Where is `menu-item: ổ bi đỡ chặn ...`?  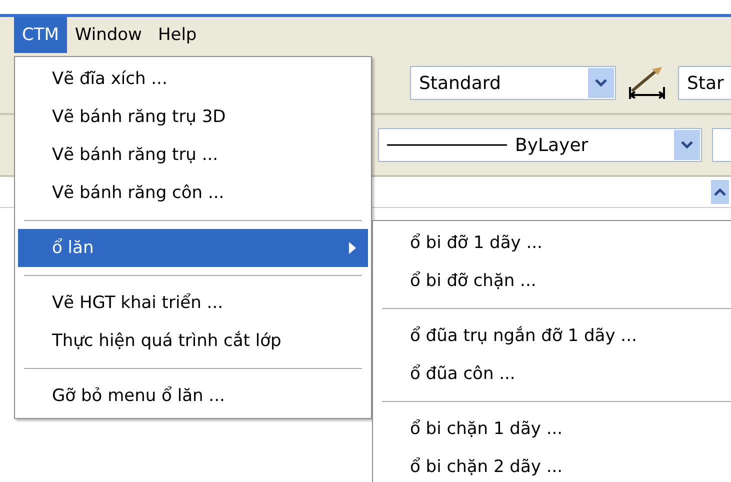
menu-item: ổ bi đỡ chặn ... is located at coordinates (553, 281).